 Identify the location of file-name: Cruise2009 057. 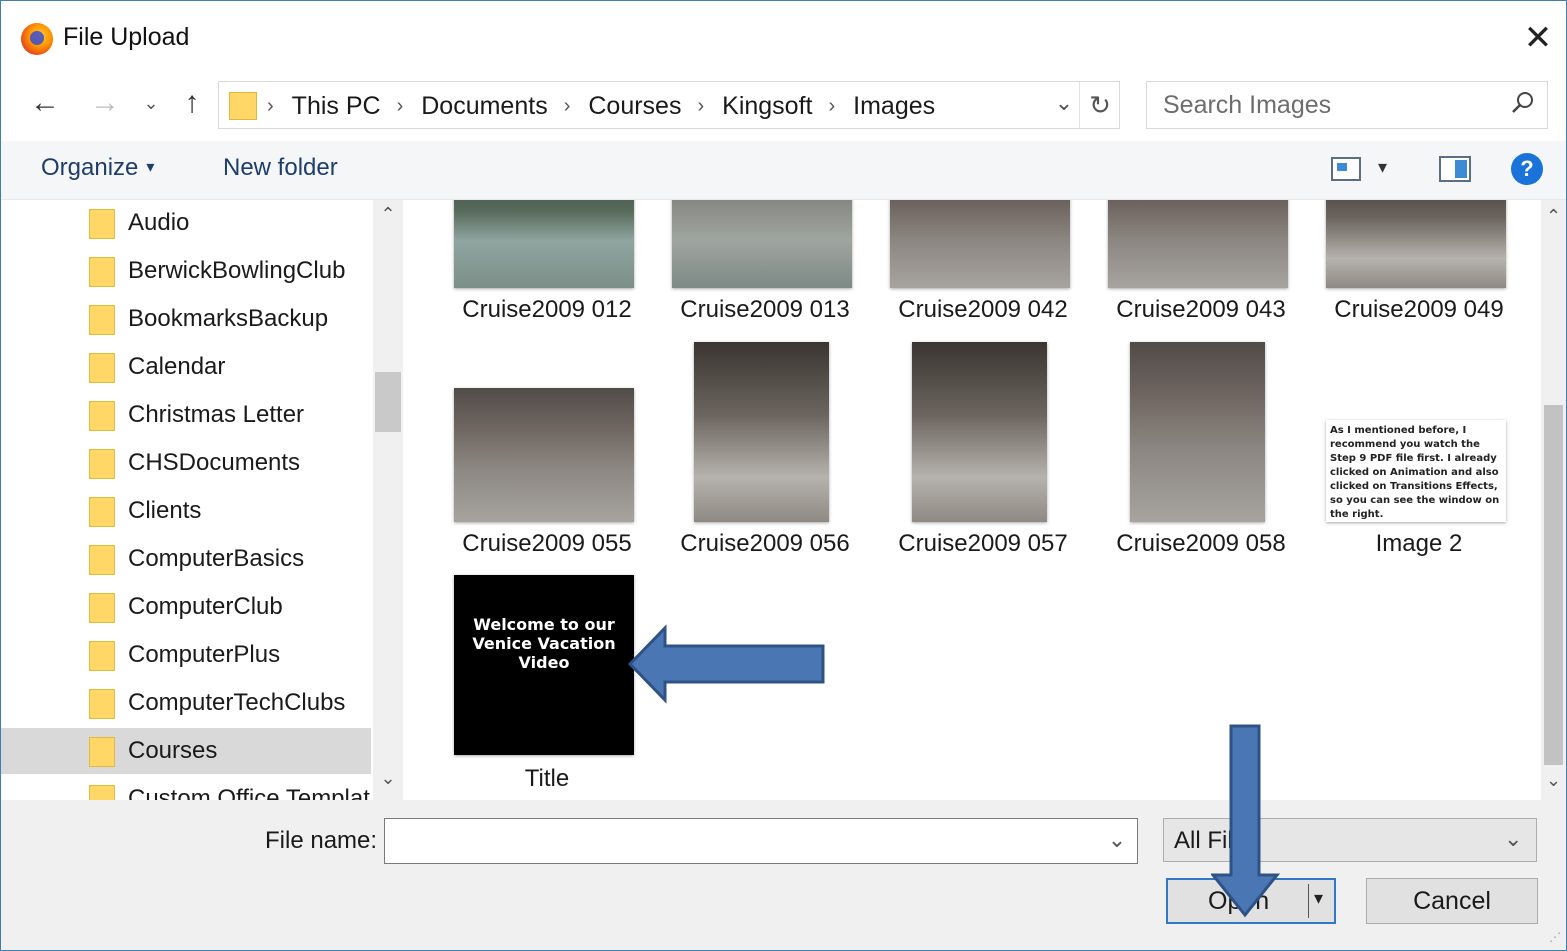
(983, 543).